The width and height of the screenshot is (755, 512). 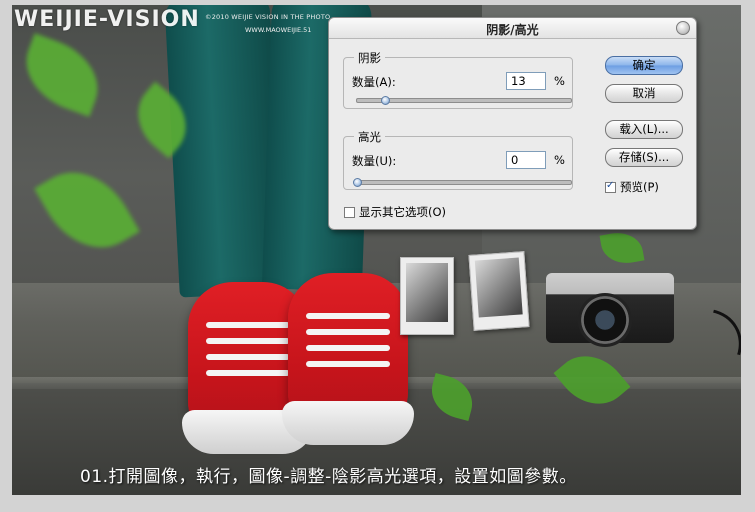 I want to click on watermark-copyright: ©2010 WEIJIE VISION IN THE PHOTO, so click(x=268, y=17).